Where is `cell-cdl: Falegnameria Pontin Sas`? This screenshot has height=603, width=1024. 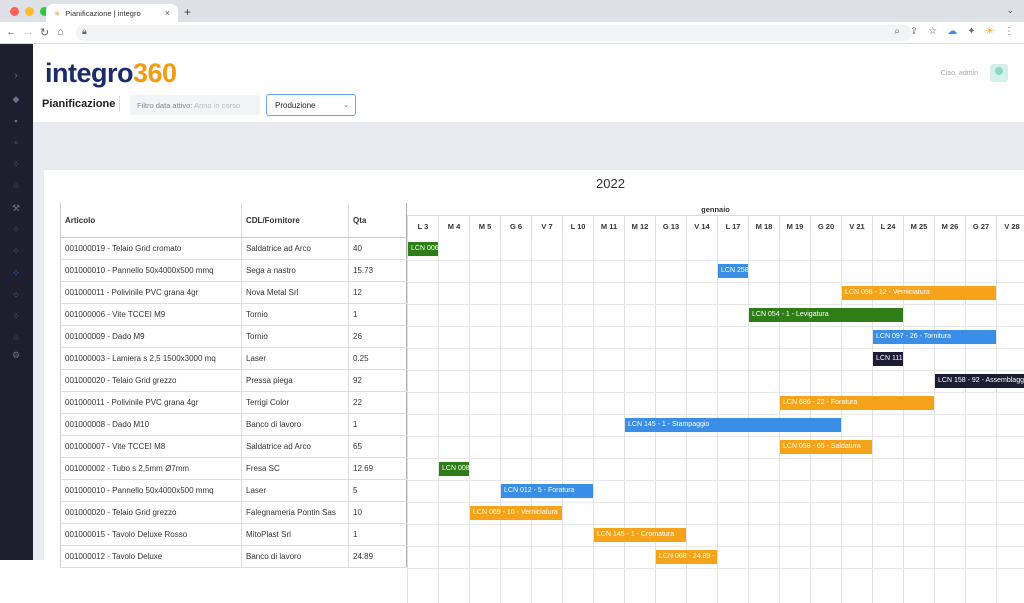 cell-cdl: Falegnameria Pontin Sas is located at coordinates (295, 512).